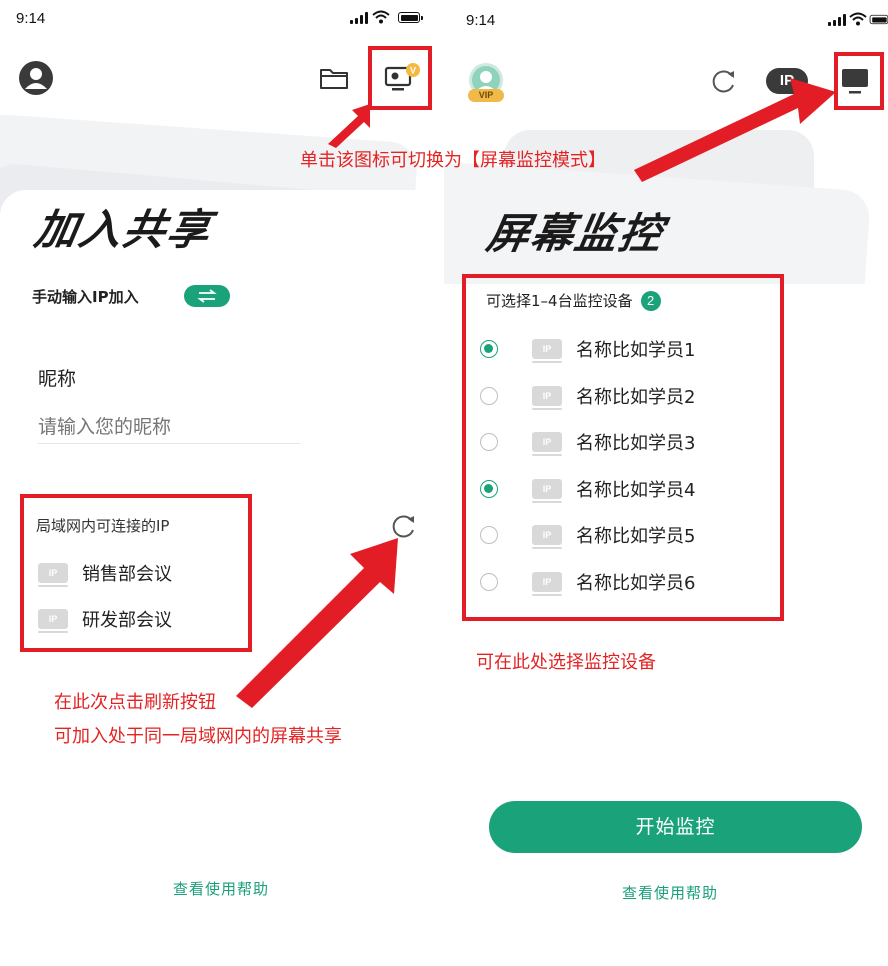 The image size is (888, 966). I want to click on manual-ip-toggle, so click(207, 296).